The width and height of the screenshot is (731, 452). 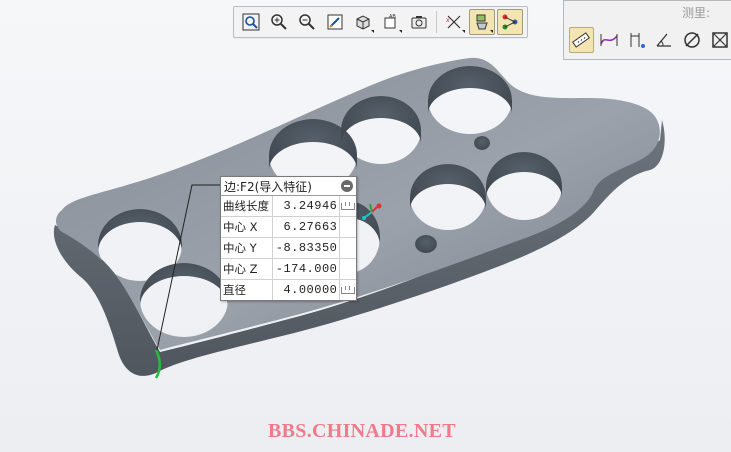 What do you see at coordinates (391, 22) in the screenshot?
I see `saved-views-icon: AB` at bounding box center [391, 22].